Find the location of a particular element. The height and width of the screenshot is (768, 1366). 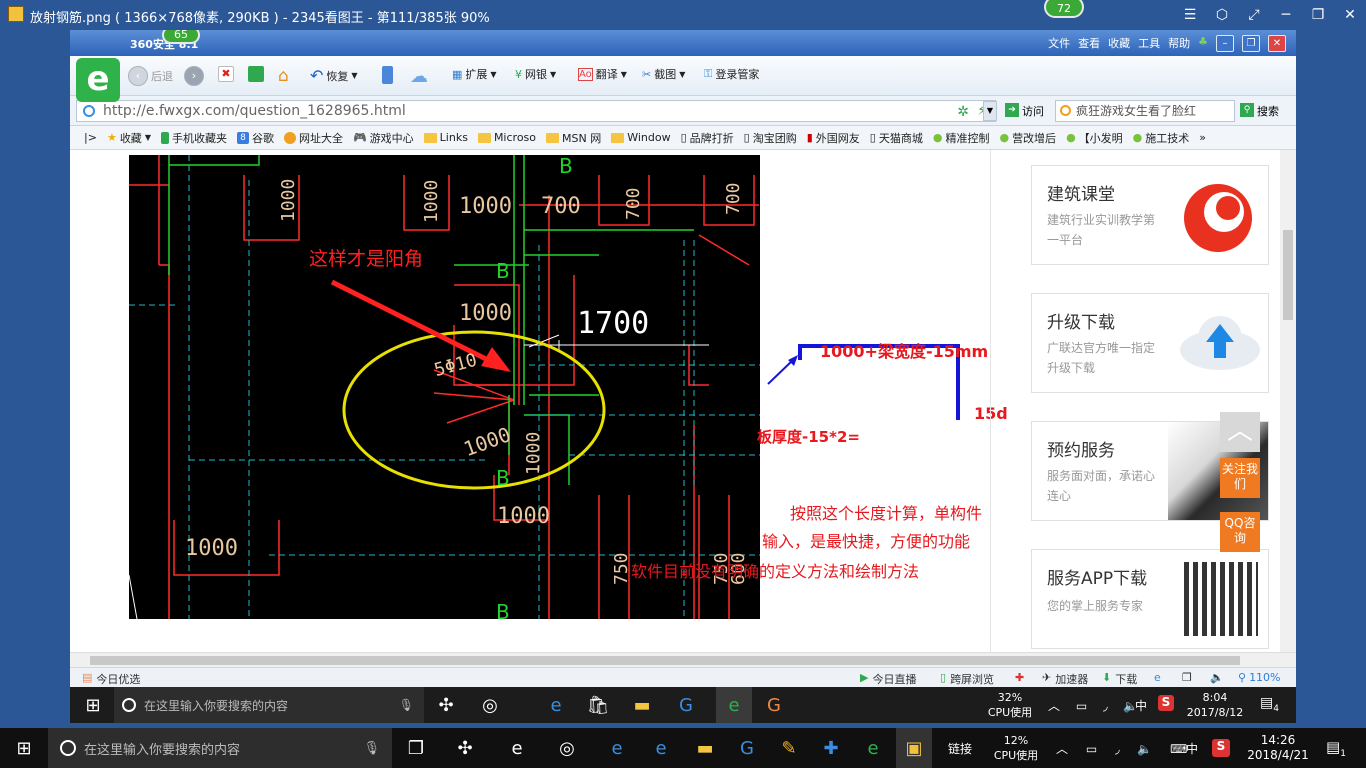

glodon2-icon: G is located at coordinates (774, 705).